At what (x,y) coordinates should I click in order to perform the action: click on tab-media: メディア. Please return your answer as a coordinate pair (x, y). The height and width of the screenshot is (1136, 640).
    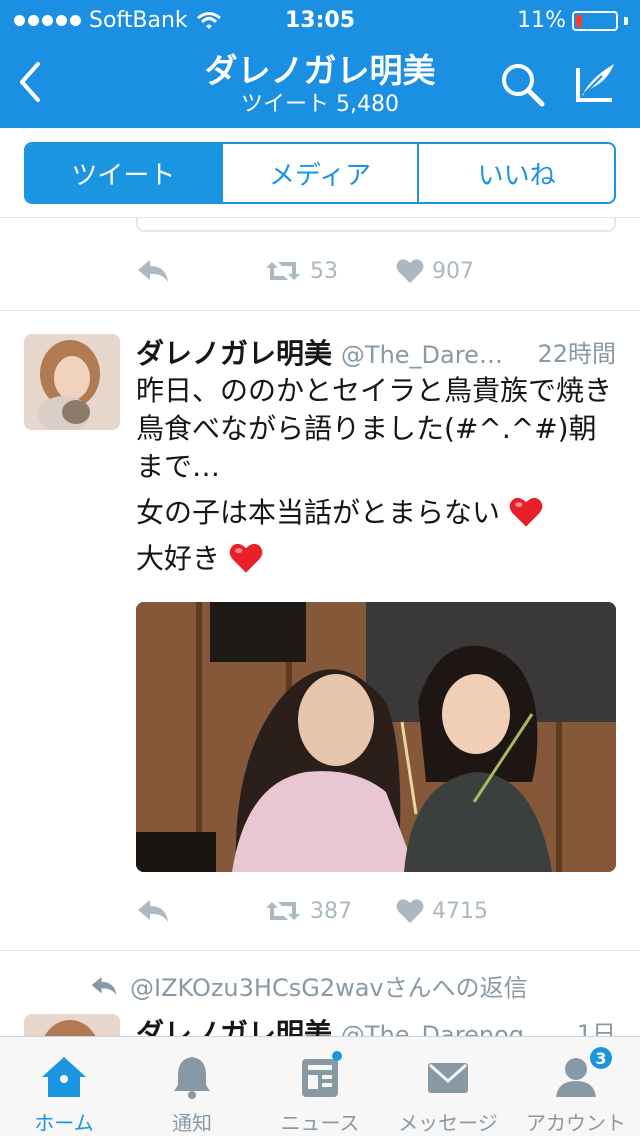
    Looking at the image, I should click on (319, 173).